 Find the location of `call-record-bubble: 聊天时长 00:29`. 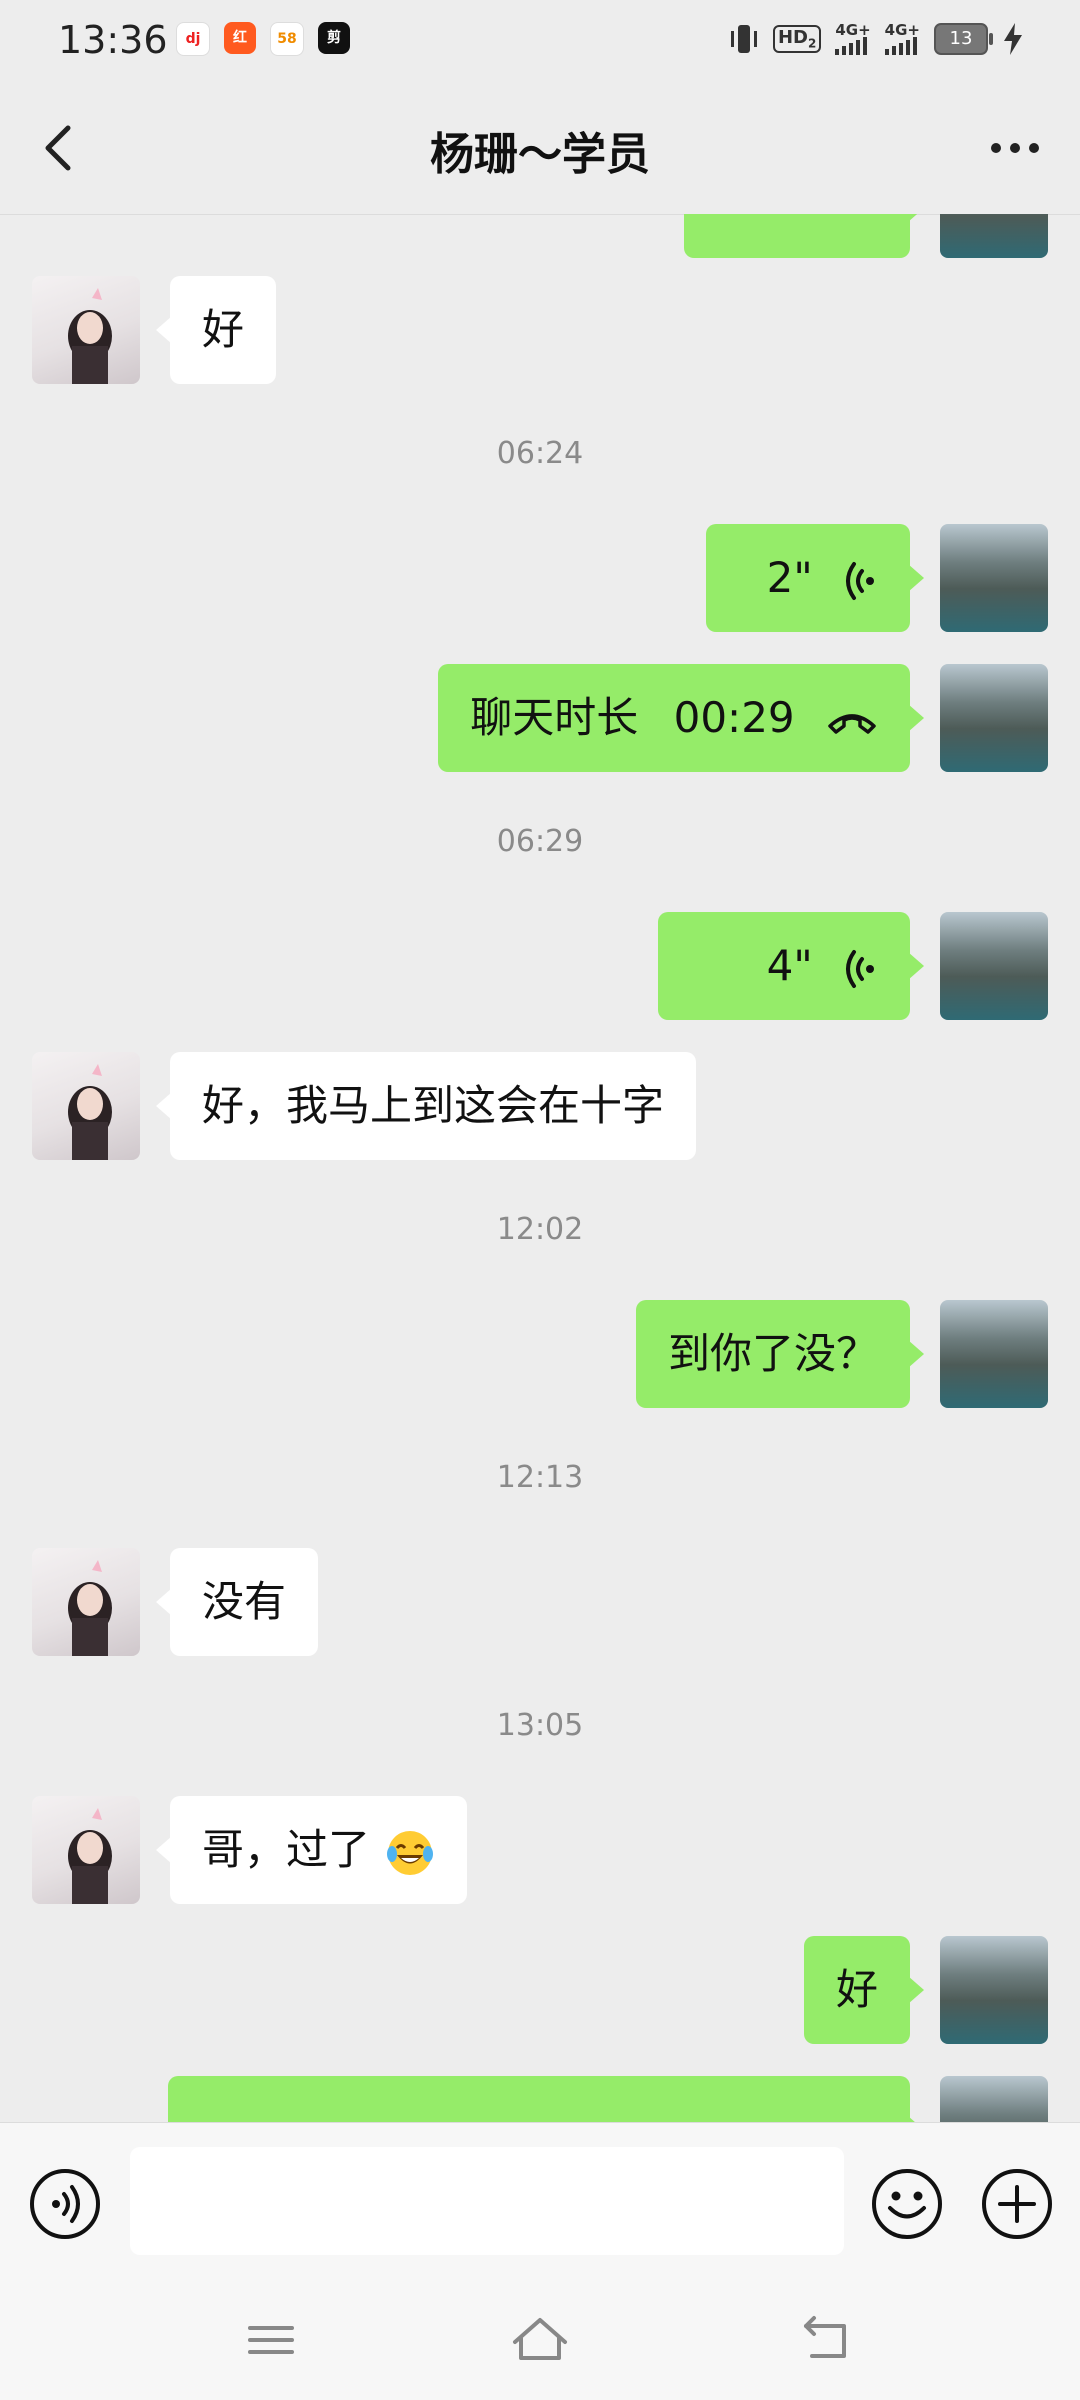

call-record-bubble: 聊天时长 00:29 is located at coordinates (681, 718).